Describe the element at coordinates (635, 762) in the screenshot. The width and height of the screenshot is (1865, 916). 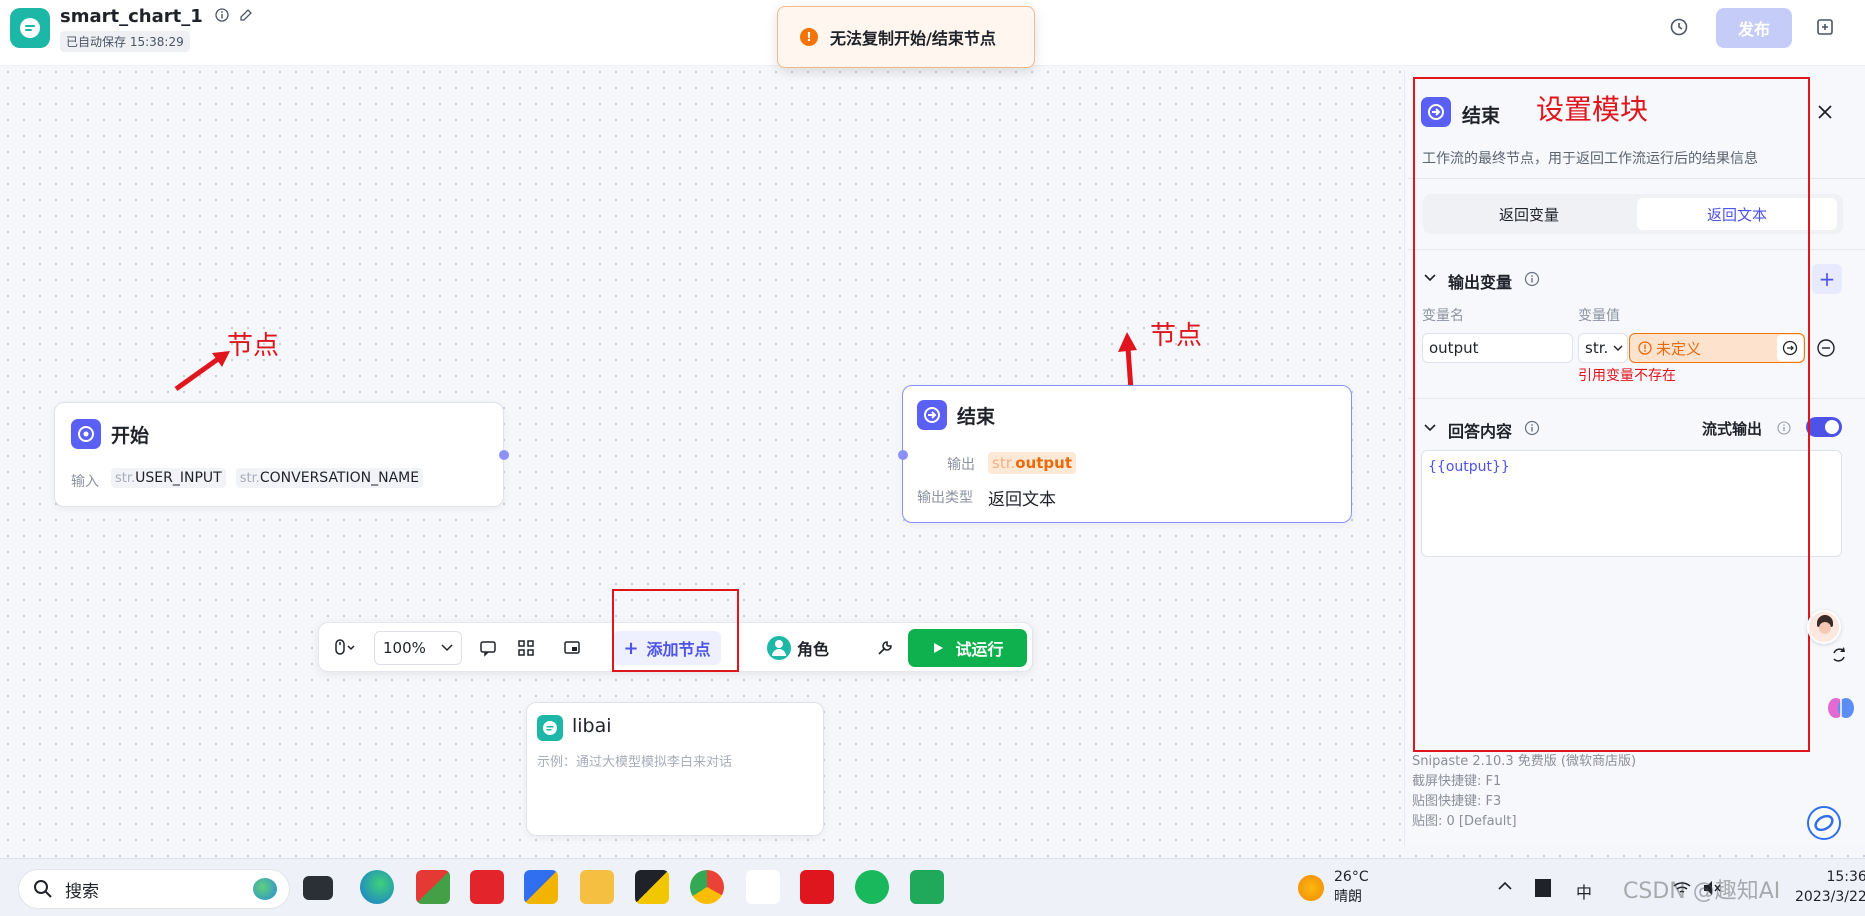
I see `libai-desc: 示例：通过大模型模拟李白来对话` at that location.